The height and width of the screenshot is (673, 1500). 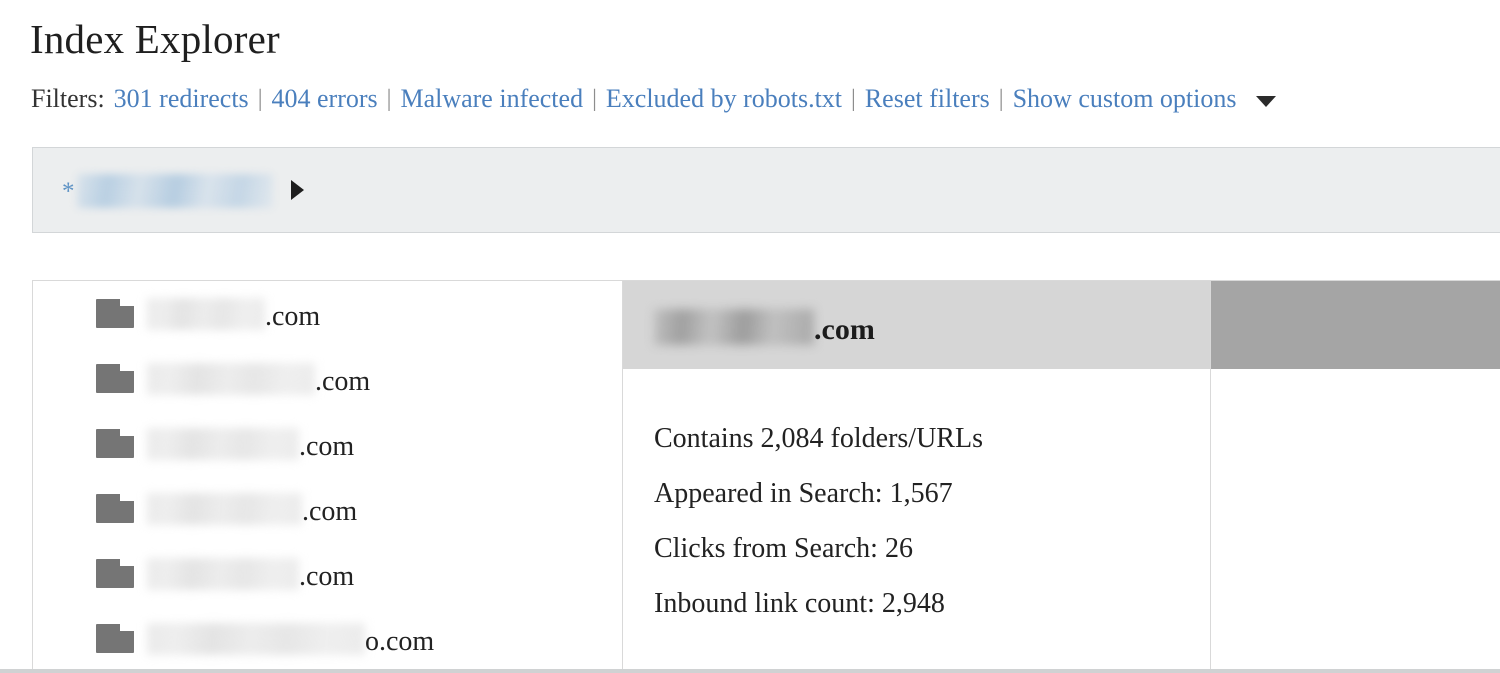 I want to click on folder-name: o.com, so click(x=290, y=638).